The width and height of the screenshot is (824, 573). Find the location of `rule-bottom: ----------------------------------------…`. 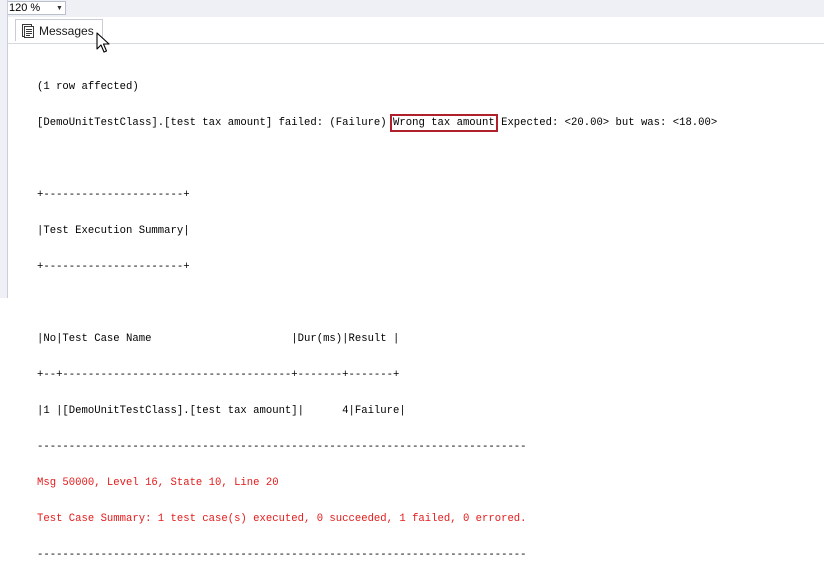

rule-bottom: ----------------------------------------… is located at coordinates (282, 555).